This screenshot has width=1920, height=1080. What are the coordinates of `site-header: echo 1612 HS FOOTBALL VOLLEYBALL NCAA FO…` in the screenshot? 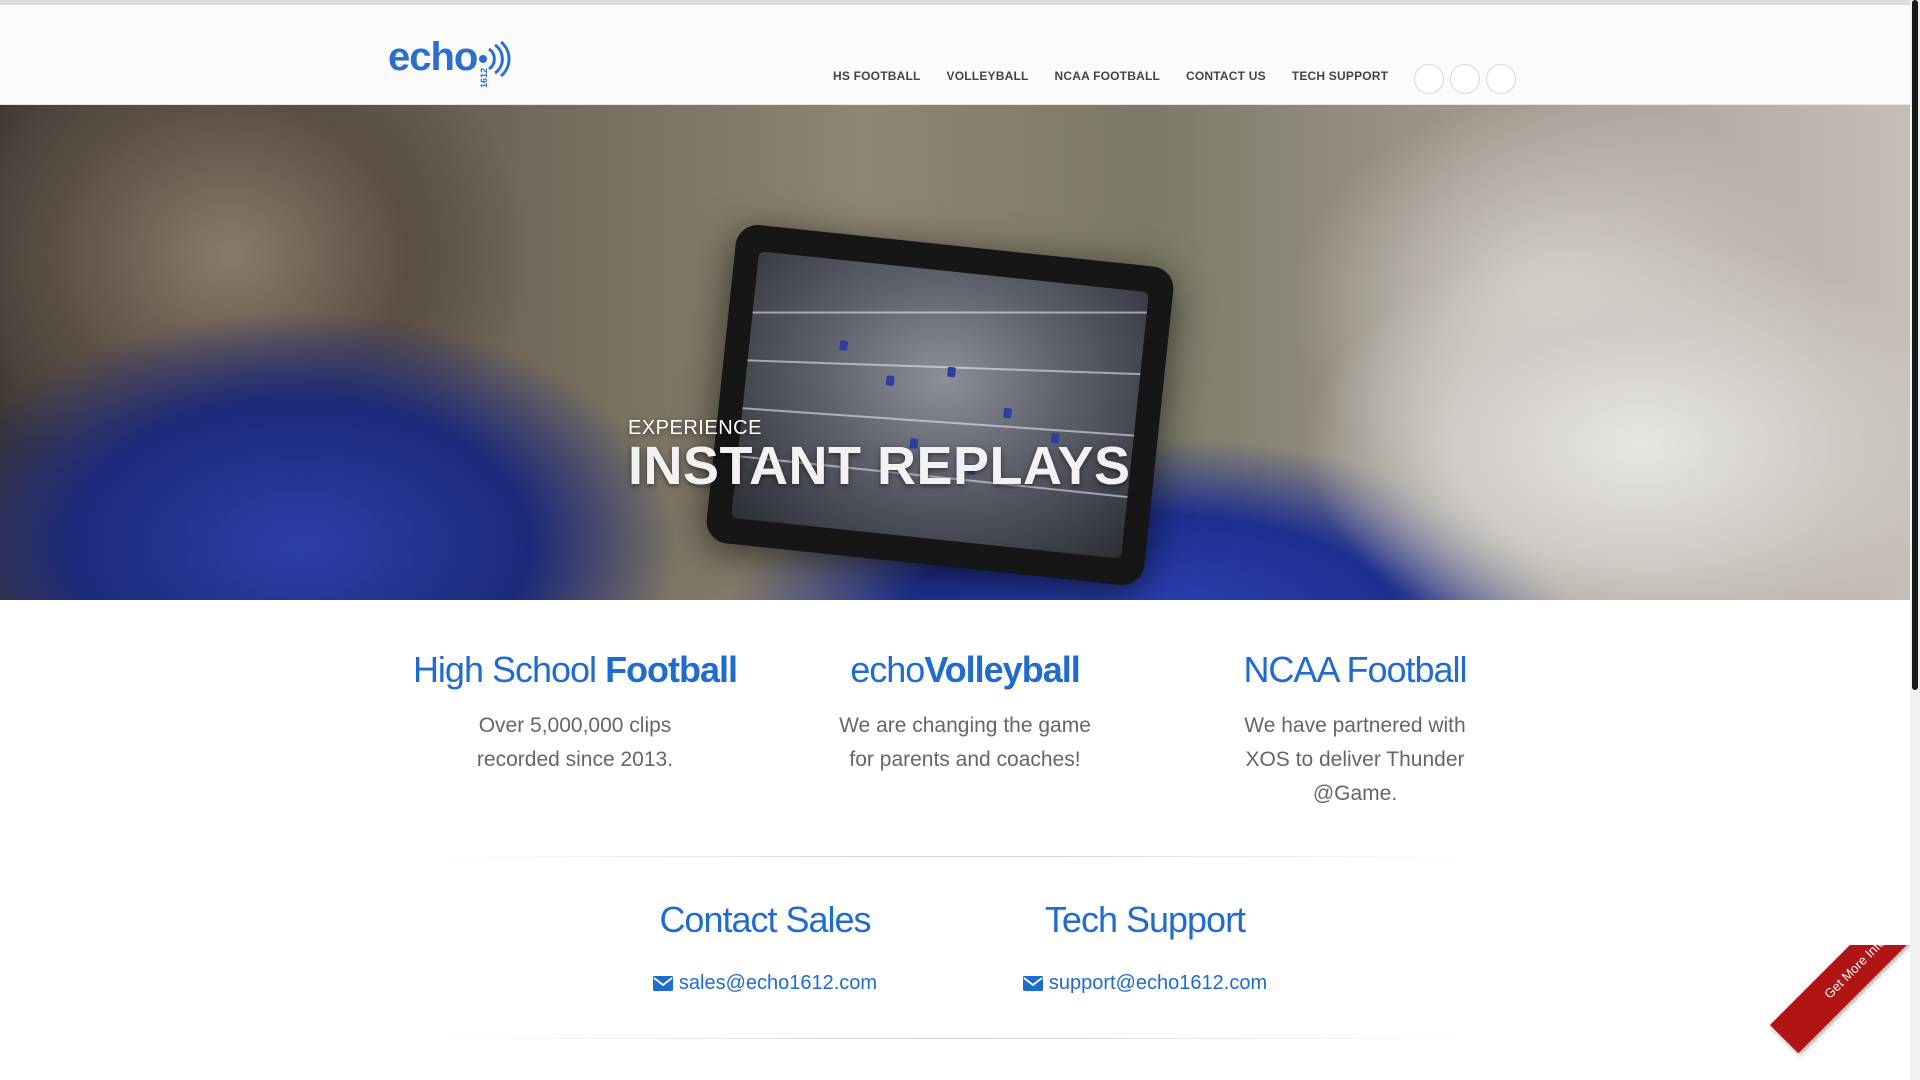 It's located at (955, 55).